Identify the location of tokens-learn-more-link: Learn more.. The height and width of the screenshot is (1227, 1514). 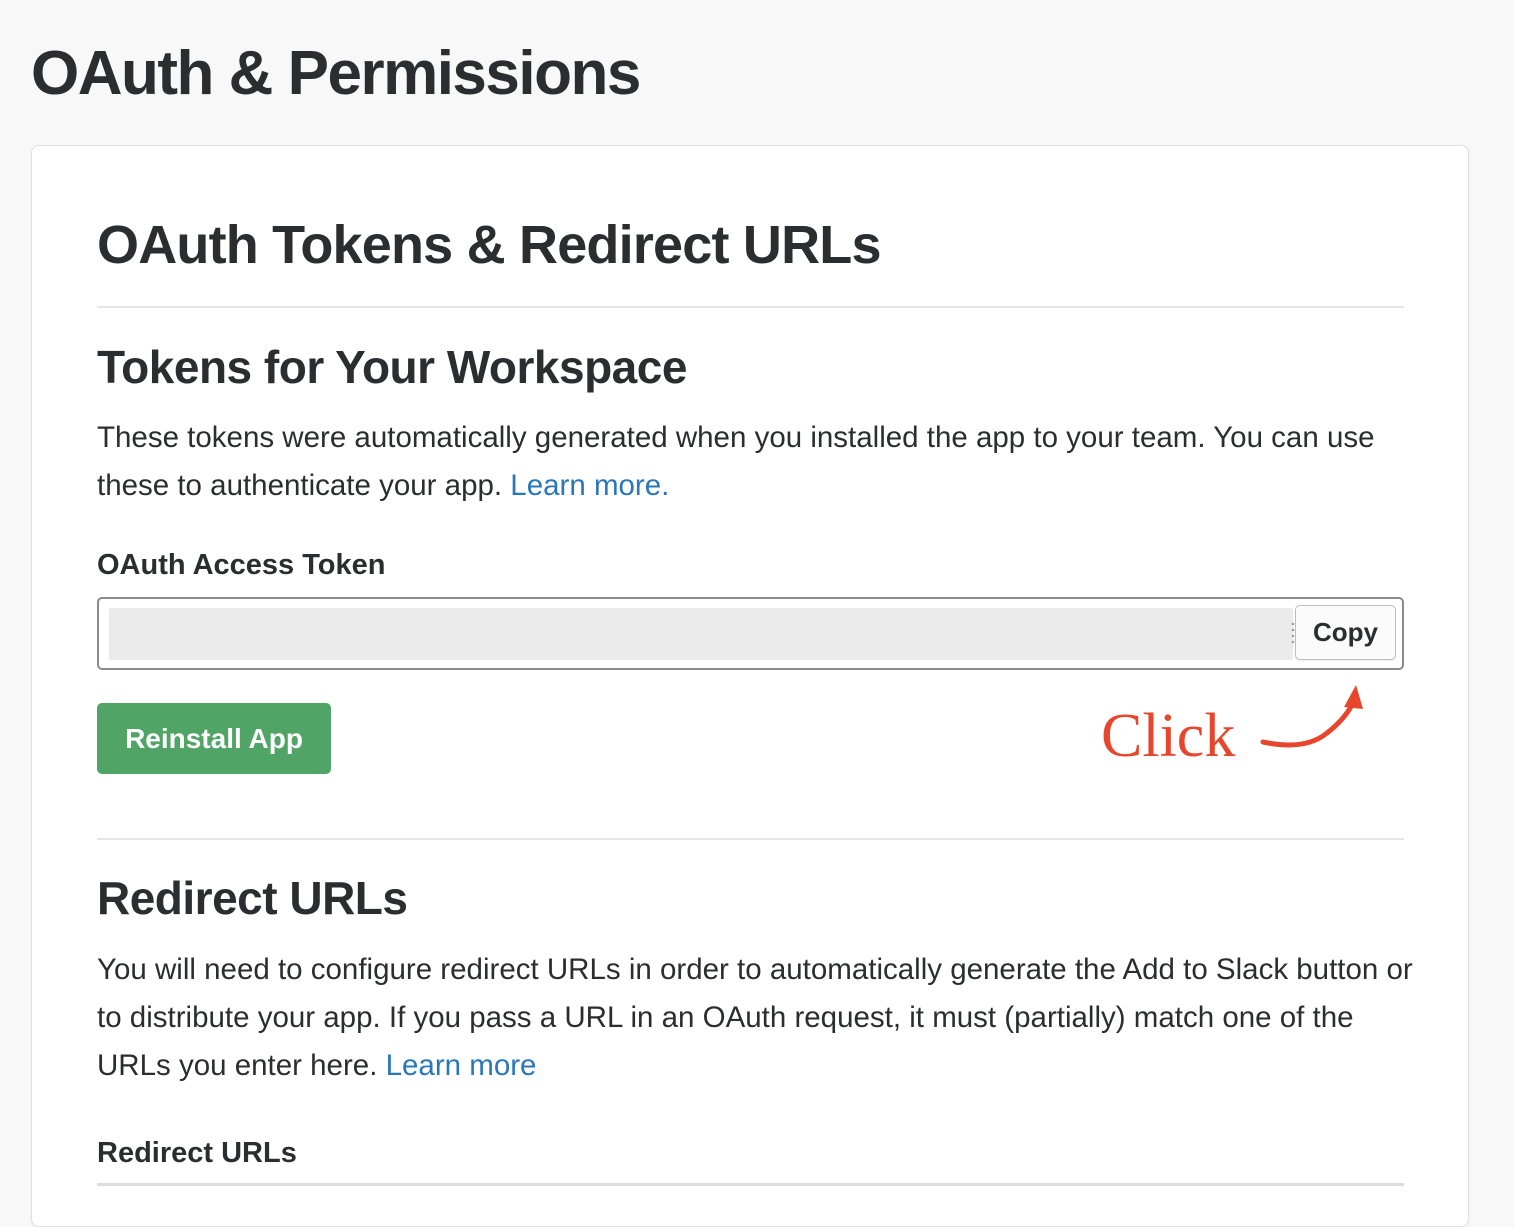
(589, 485).